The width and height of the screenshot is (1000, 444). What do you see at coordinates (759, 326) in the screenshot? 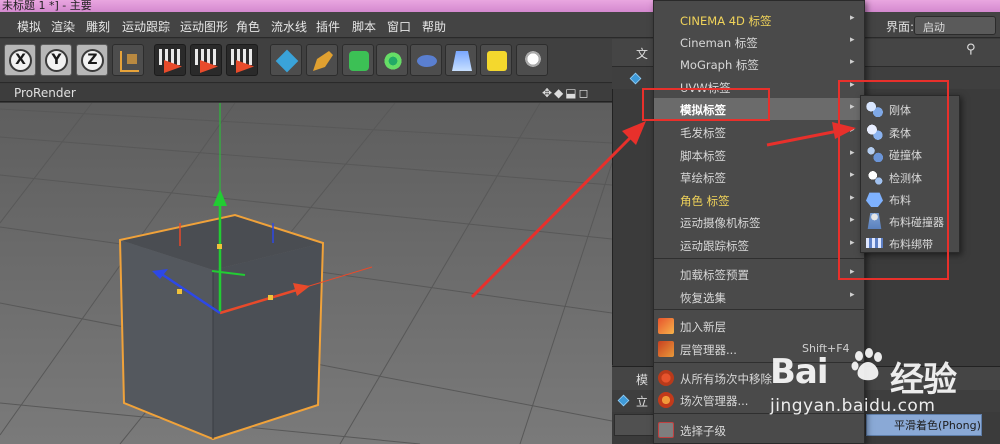
I see `menu-item-add-new-layer: 加入新层` at bounding box center [759, 326].